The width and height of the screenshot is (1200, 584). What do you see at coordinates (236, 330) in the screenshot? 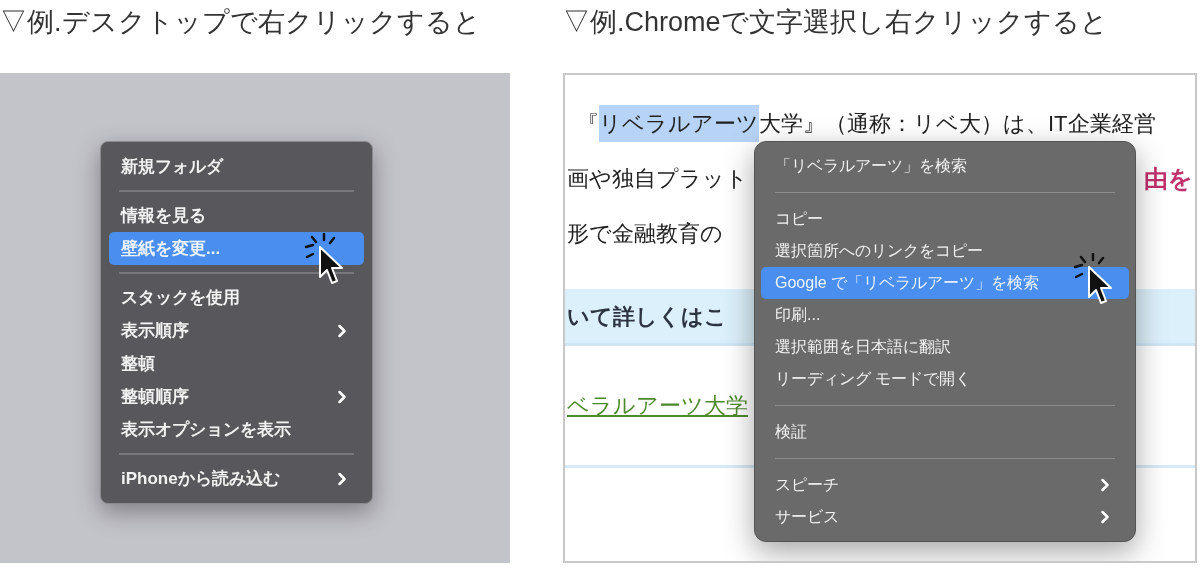
I see `menu-item: 表示順序` at bounding box center [236, 330].